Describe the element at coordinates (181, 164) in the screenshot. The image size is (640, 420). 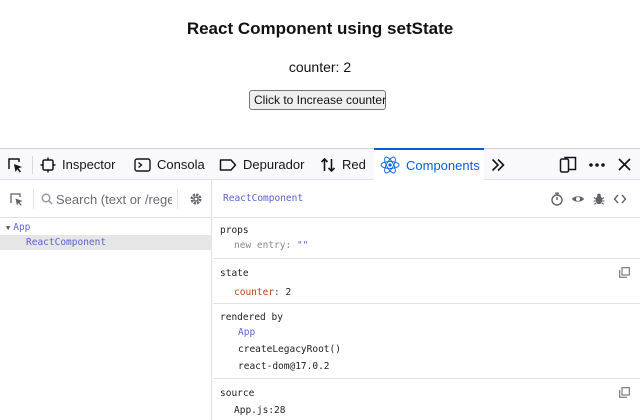
I see `tab-console-label: Consola` at that location.